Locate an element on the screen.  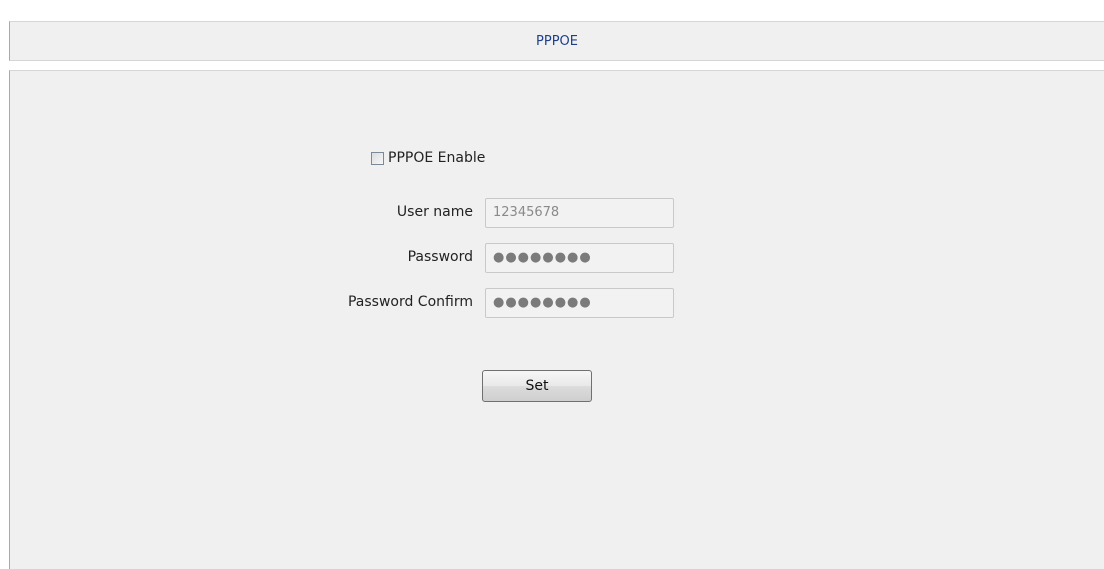
pppoe-enable-row: PPPOE Enable is located at coordinates (428, 158).